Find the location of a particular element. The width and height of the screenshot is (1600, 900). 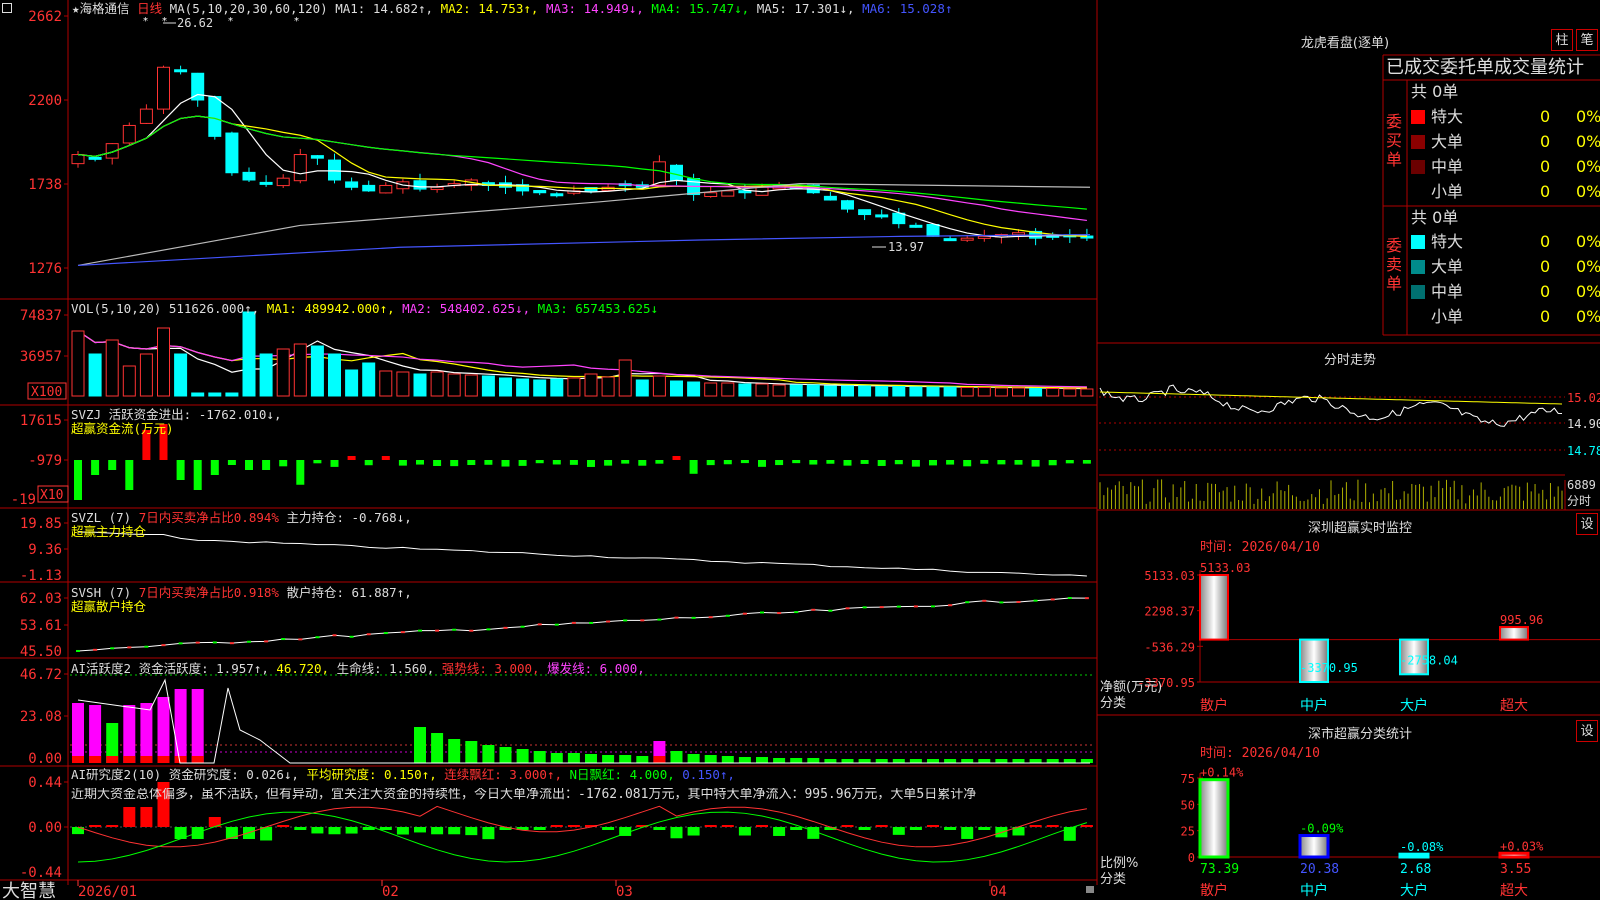

buy-row-name: 中单 is located at coordinates (1447, 166).